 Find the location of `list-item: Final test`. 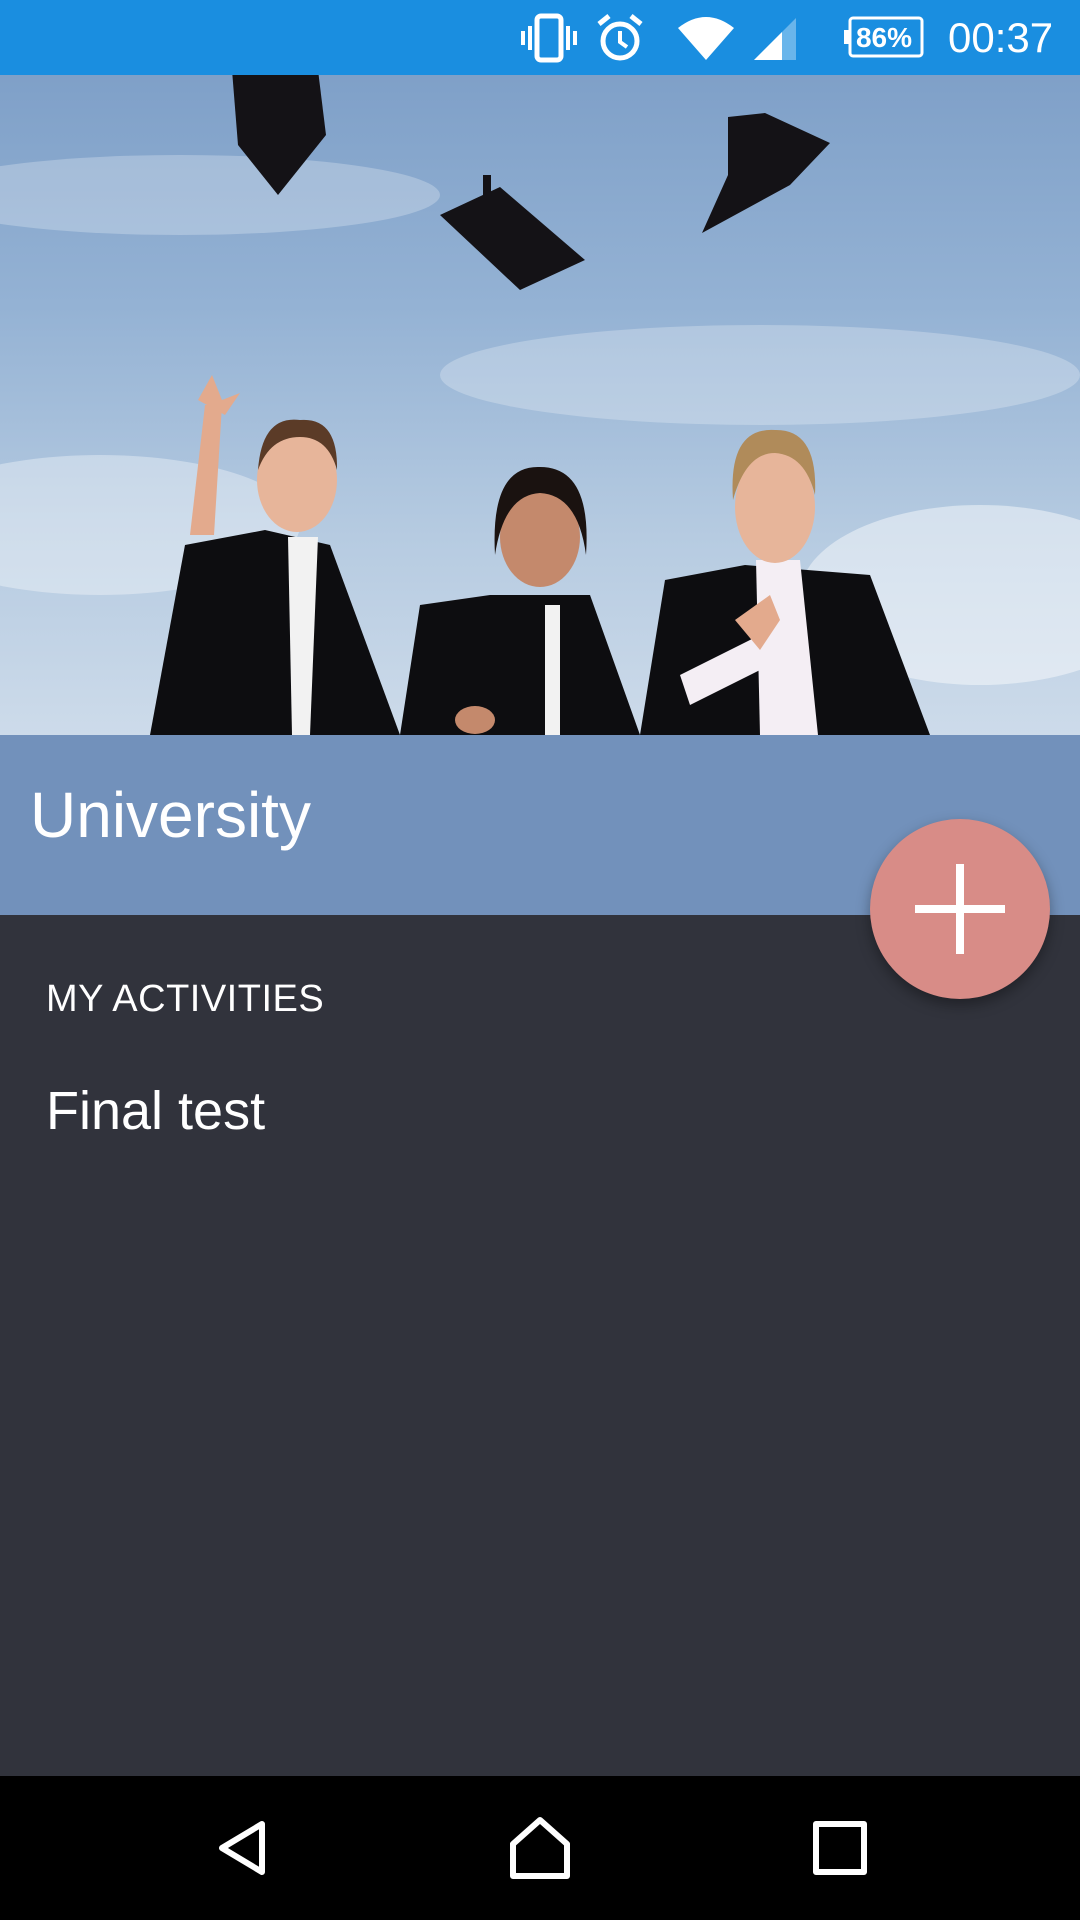

list-item: Final test is located at coordinates (540, 1110).